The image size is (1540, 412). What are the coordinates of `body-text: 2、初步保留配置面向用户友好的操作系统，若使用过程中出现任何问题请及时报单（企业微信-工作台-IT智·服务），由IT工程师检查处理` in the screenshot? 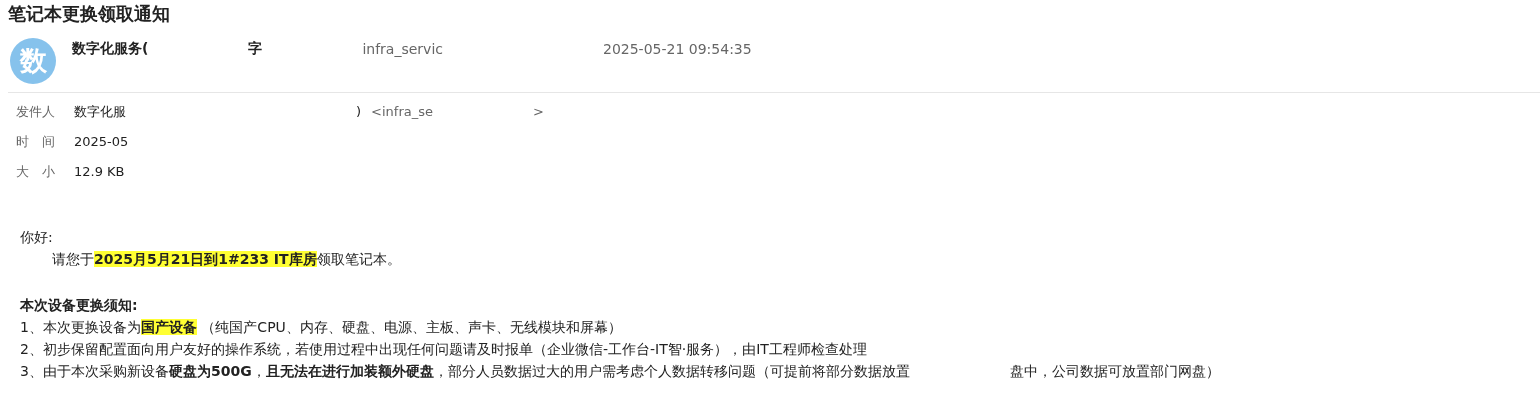 It's located at (444, 349).